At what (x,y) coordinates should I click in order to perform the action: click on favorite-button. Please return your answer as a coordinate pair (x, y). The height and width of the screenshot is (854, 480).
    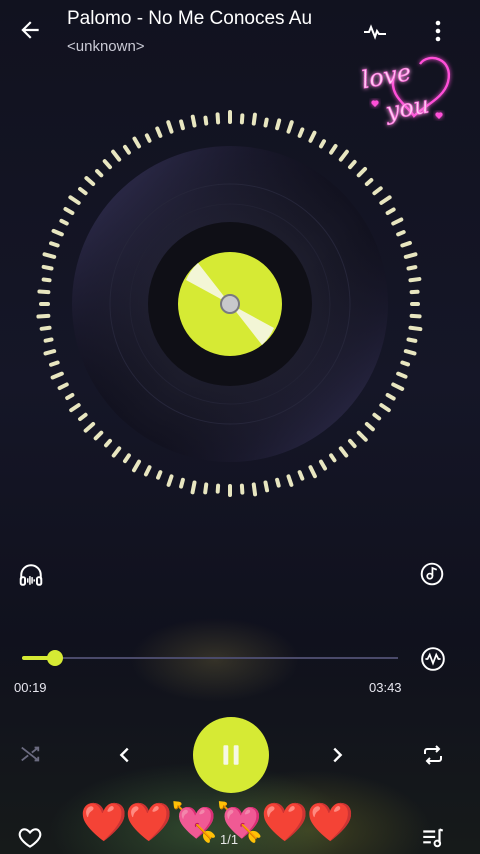
    Looking at the image, I should click on (30, 838).